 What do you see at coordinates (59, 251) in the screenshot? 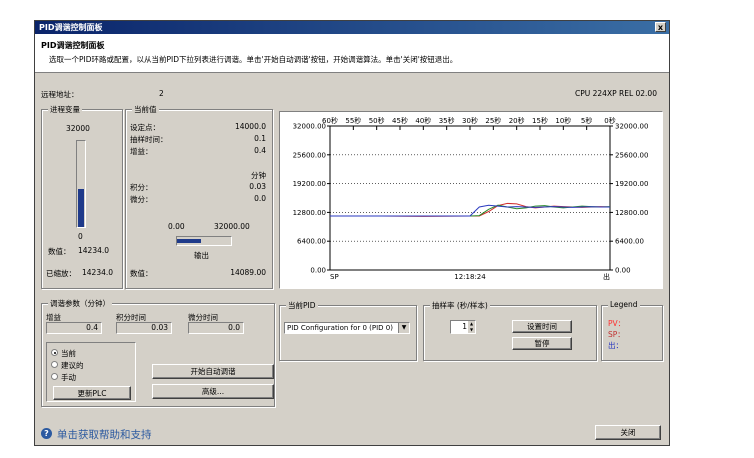
I see `pv-value-label: 数值：` at bounding box center [59, 251].